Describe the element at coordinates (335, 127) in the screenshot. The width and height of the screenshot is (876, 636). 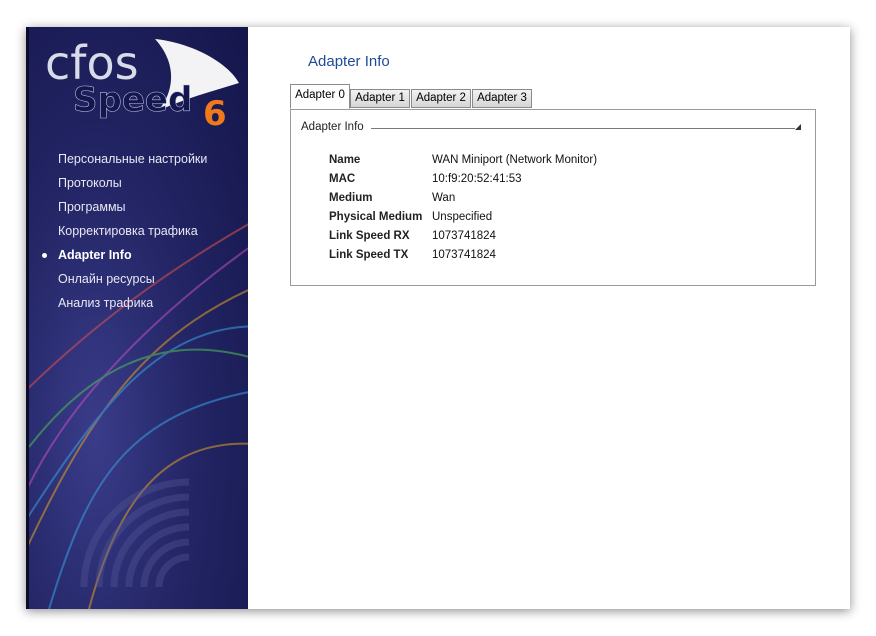
I see `group-label: Adapter Info` at that location.